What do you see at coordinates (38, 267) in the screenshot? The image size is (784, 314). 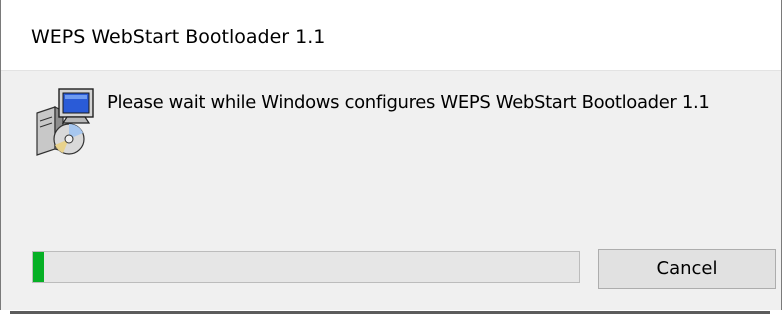 I see `progress-bar-fill` at bounding box center [38, 267].